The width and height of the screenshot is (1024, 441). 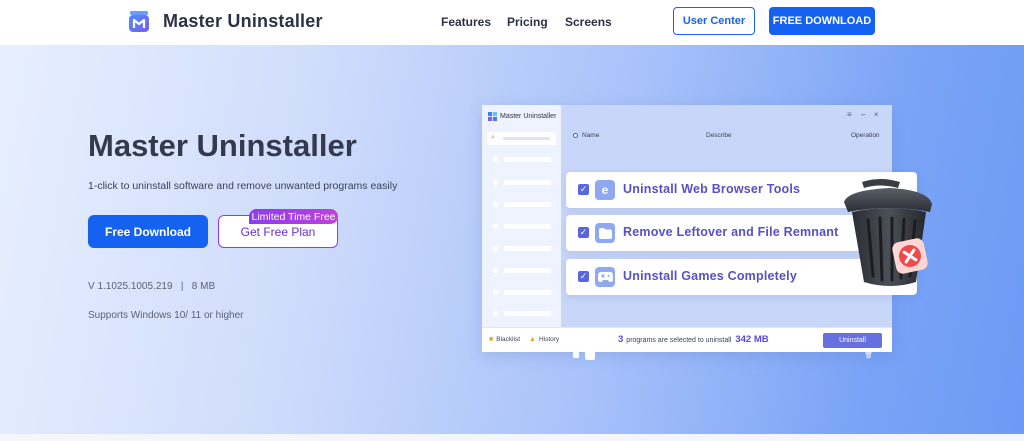 I want to click on column-describe-header: Describe, so click(x=719, y=135).